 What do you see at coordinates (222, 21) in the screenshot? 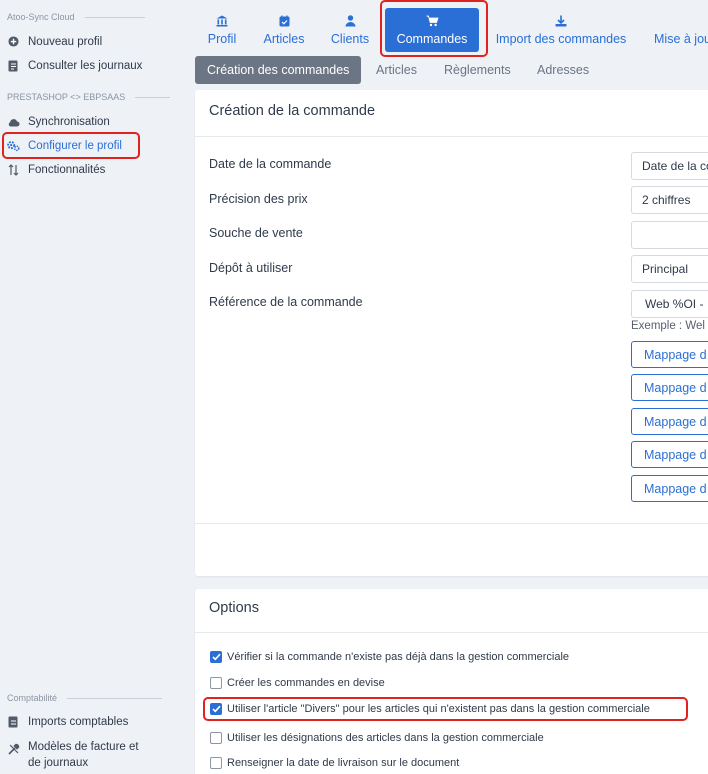
I see `bank-icon` at bounding box center [222, 21].